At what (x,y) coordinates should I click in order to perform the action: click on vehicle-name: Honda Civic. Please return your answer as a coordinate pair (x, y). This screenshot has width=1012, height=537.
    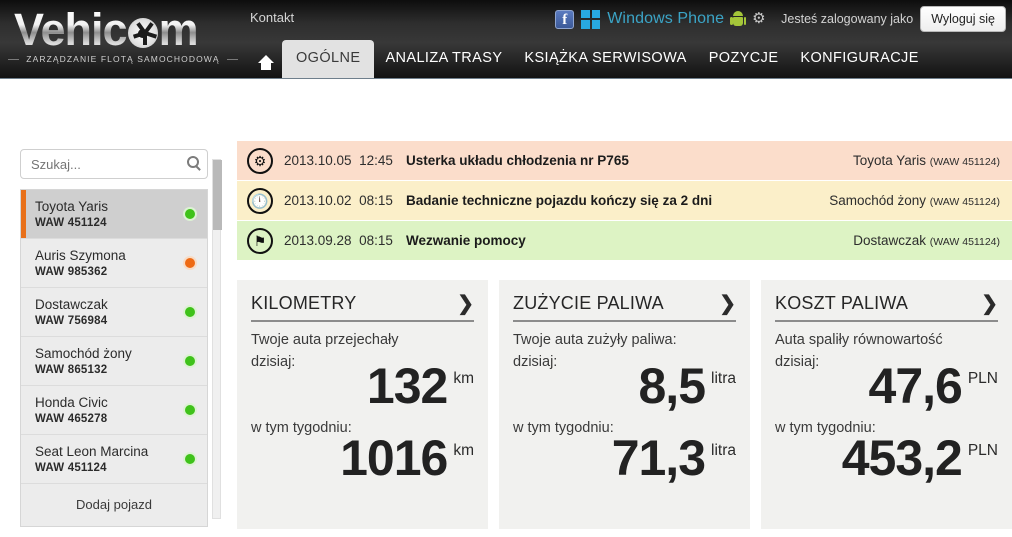
    Looking at the image, I should click on (71, 402).